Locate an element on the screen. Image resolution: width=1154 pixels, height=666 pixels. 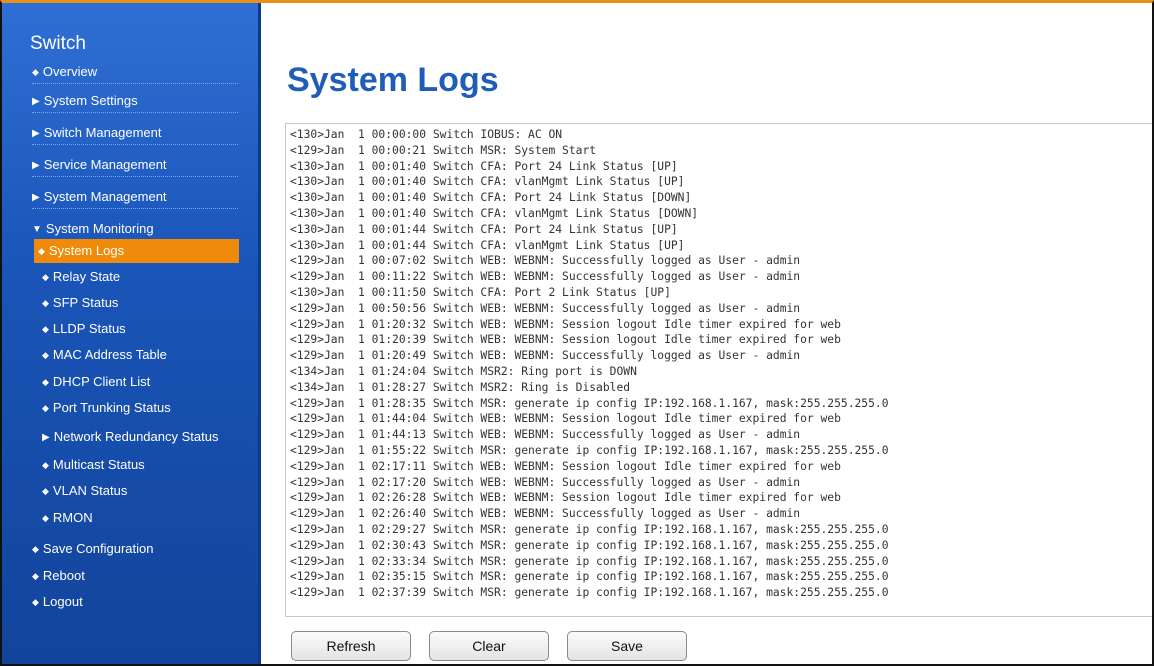
nav-dhcp-client-list: ◆ DHCP Client List is located at coordinates (137, 382).